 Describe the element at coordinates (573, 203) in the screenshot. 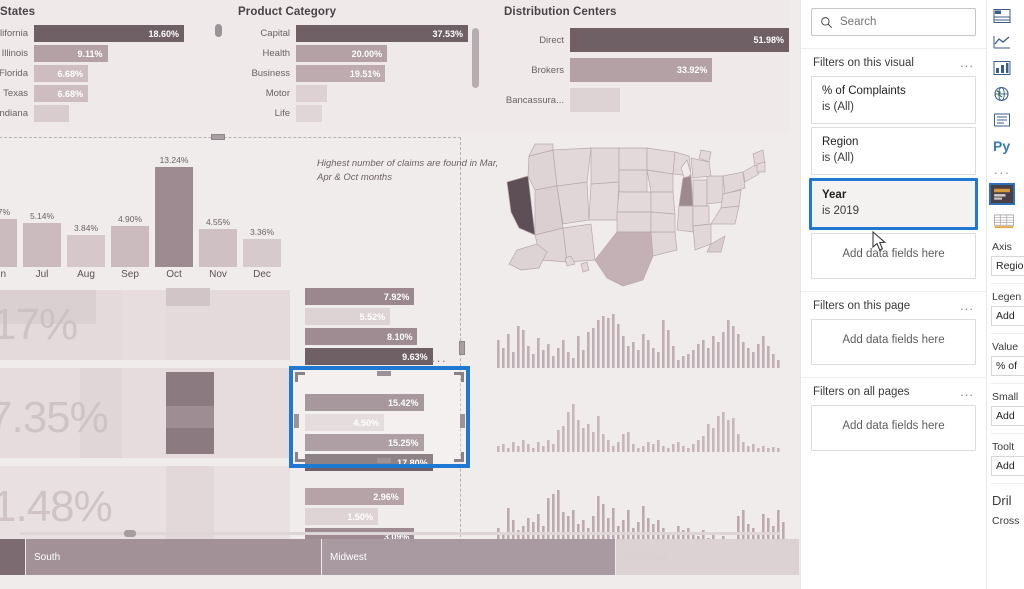

I see `state-idaho-wyoming` at that location.